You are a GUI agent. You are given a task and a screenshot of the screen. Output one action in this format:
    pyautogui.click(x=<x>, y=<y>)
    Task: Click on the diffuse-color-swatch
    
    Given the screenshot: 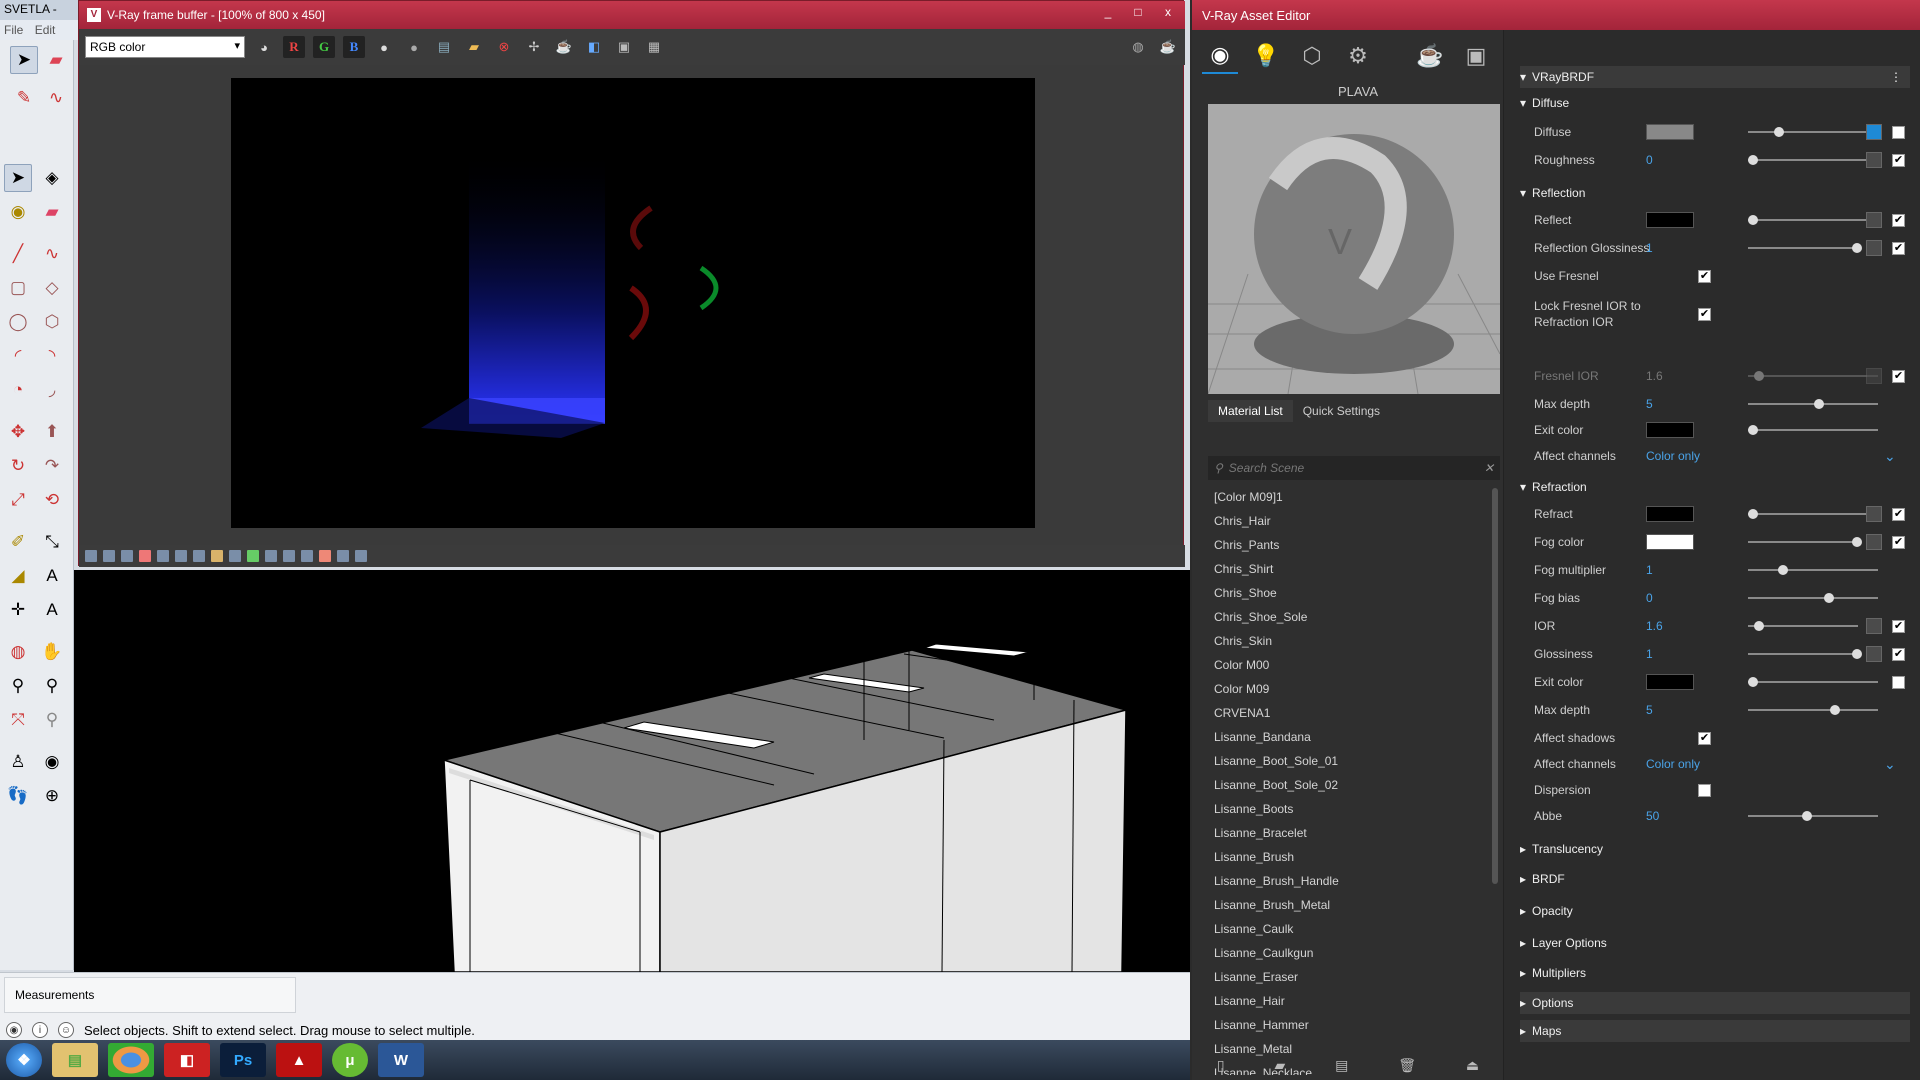 What is the action you would take?
    pyautogui.click(x=1670, y=132)
    